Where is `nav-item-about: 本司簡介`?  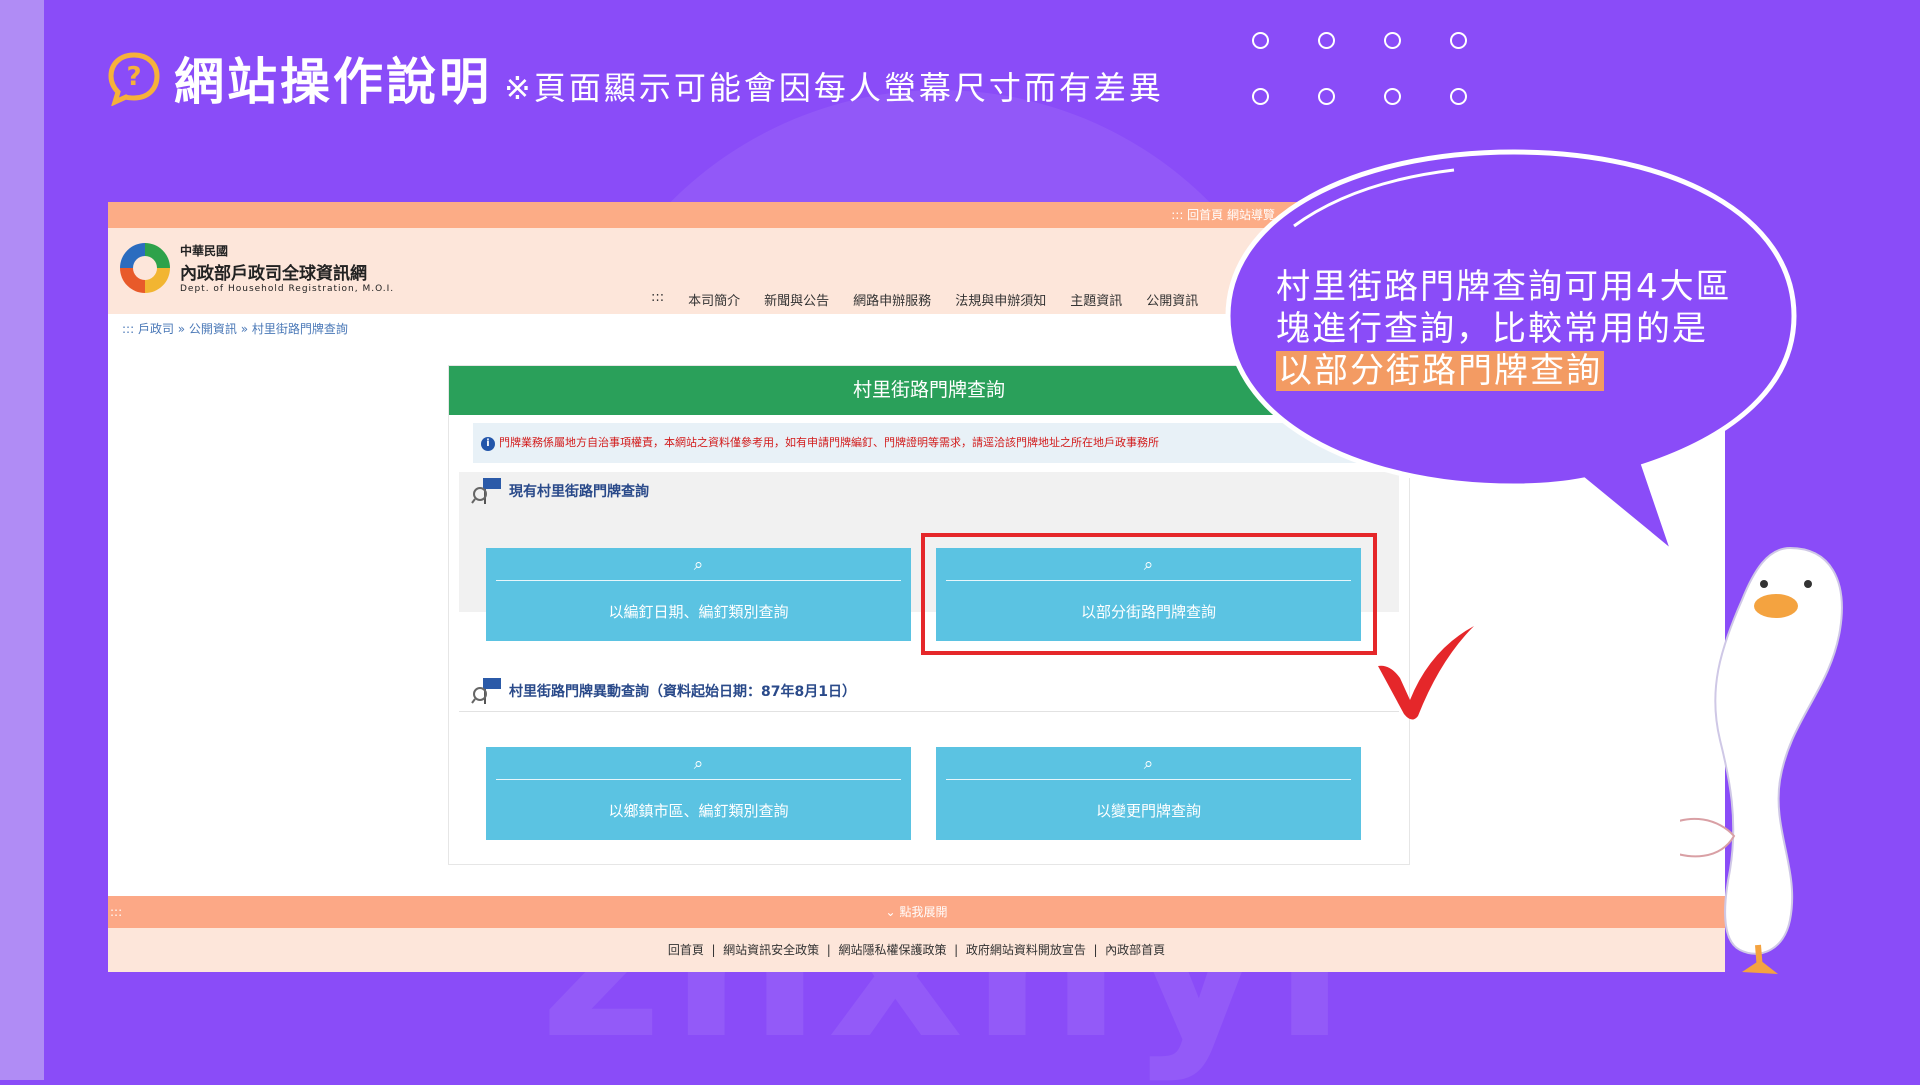 nav-item-about: 本司簡介 is located at coordinates (714, 299).